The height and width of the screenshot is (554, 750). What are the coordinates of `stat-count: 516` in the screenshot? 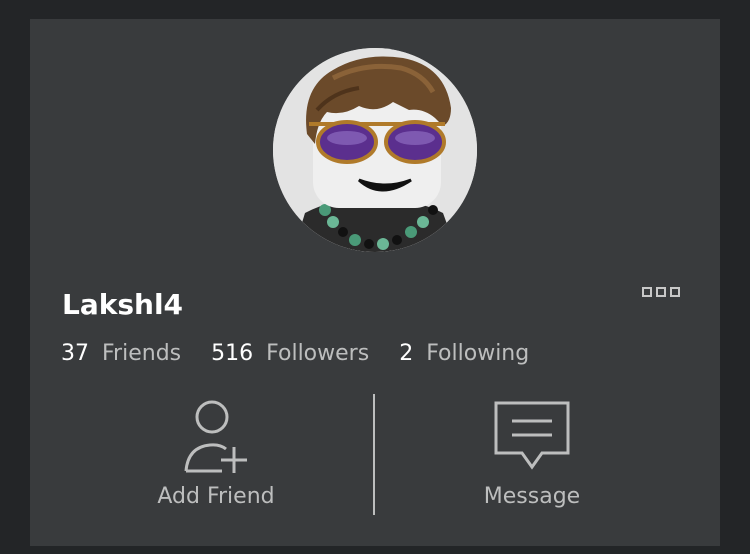 It's located at (232, 353).